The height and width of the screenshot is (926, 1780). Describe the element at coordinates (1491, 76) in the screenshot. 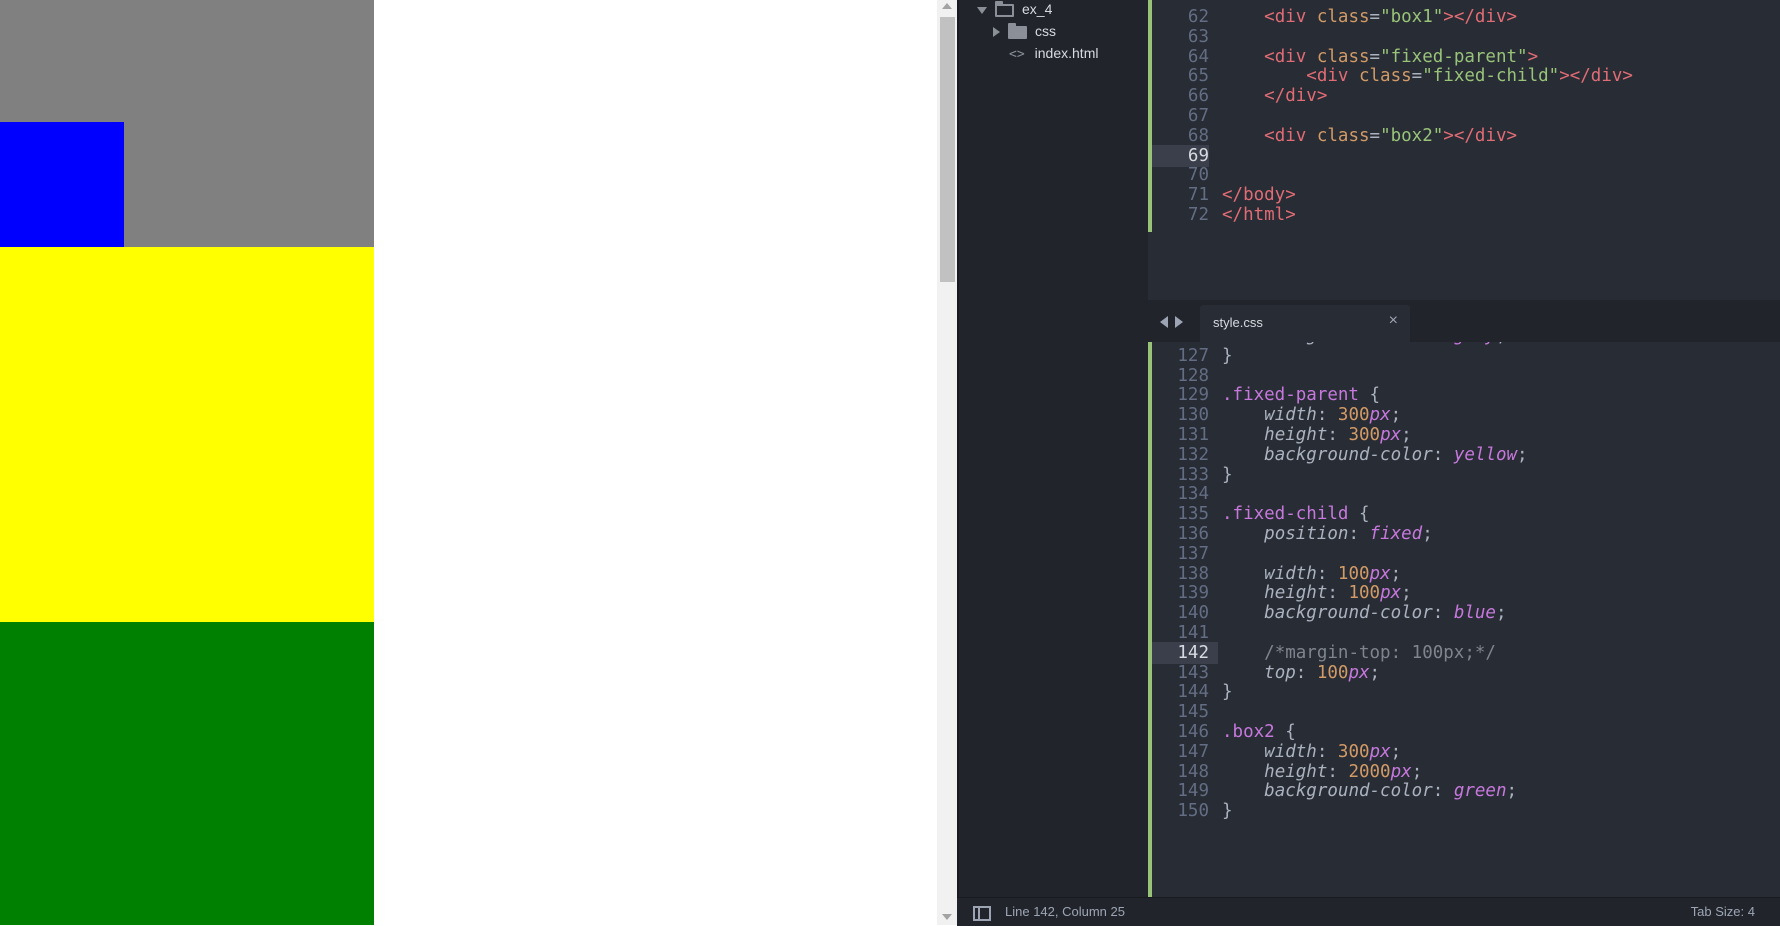

I see `code-token: "fixed-child"` at that location.